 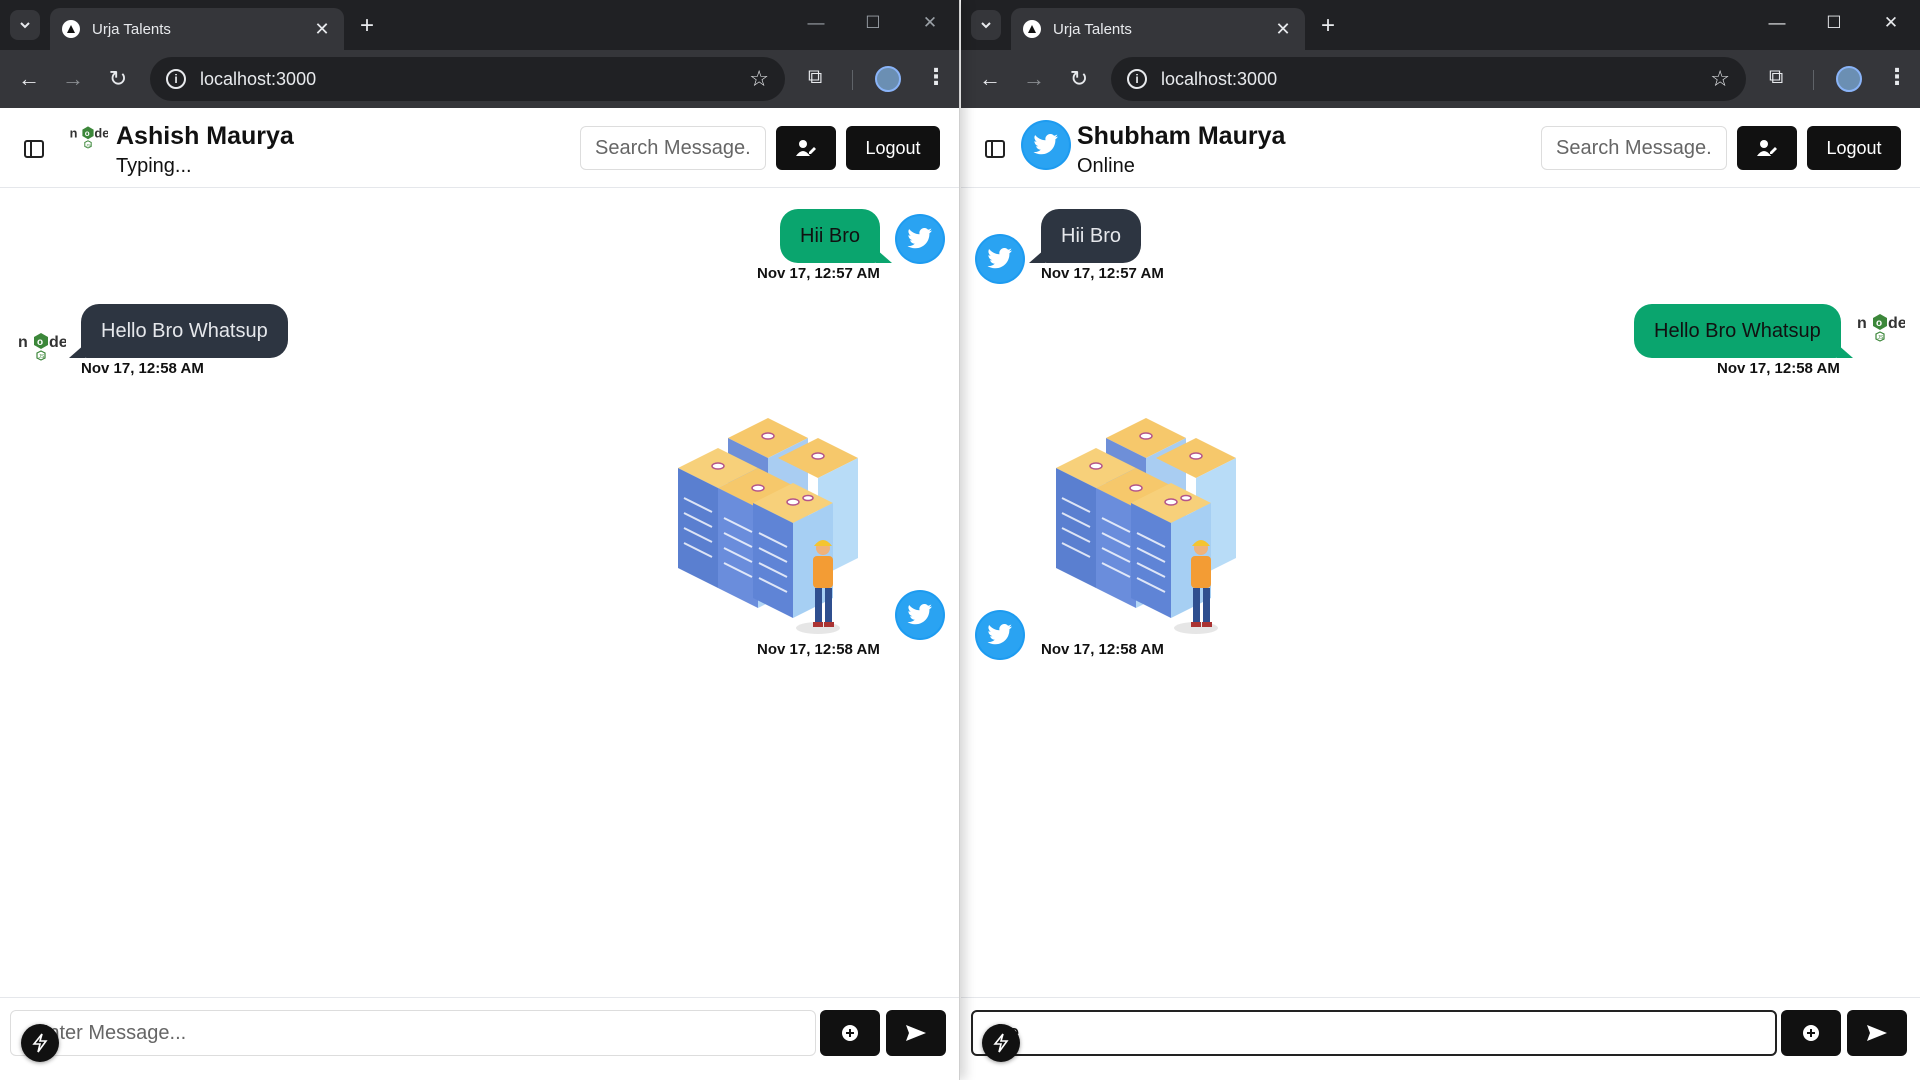 I want to click on peer-name: Shubham Maurya, so click(x=1181, y=136).